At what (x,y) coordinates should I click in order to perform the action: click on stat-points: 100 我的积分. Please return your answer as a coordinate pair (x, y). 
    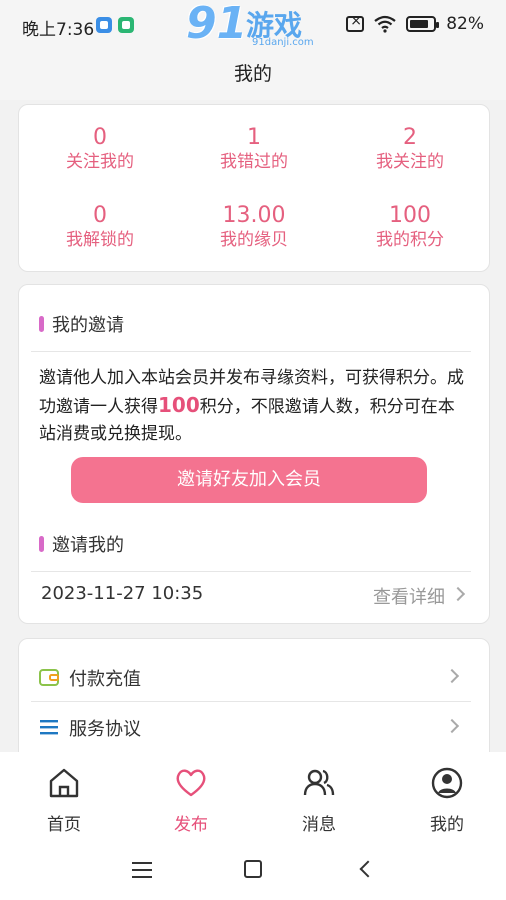
    Looking at the image, I should click on (410, 227).